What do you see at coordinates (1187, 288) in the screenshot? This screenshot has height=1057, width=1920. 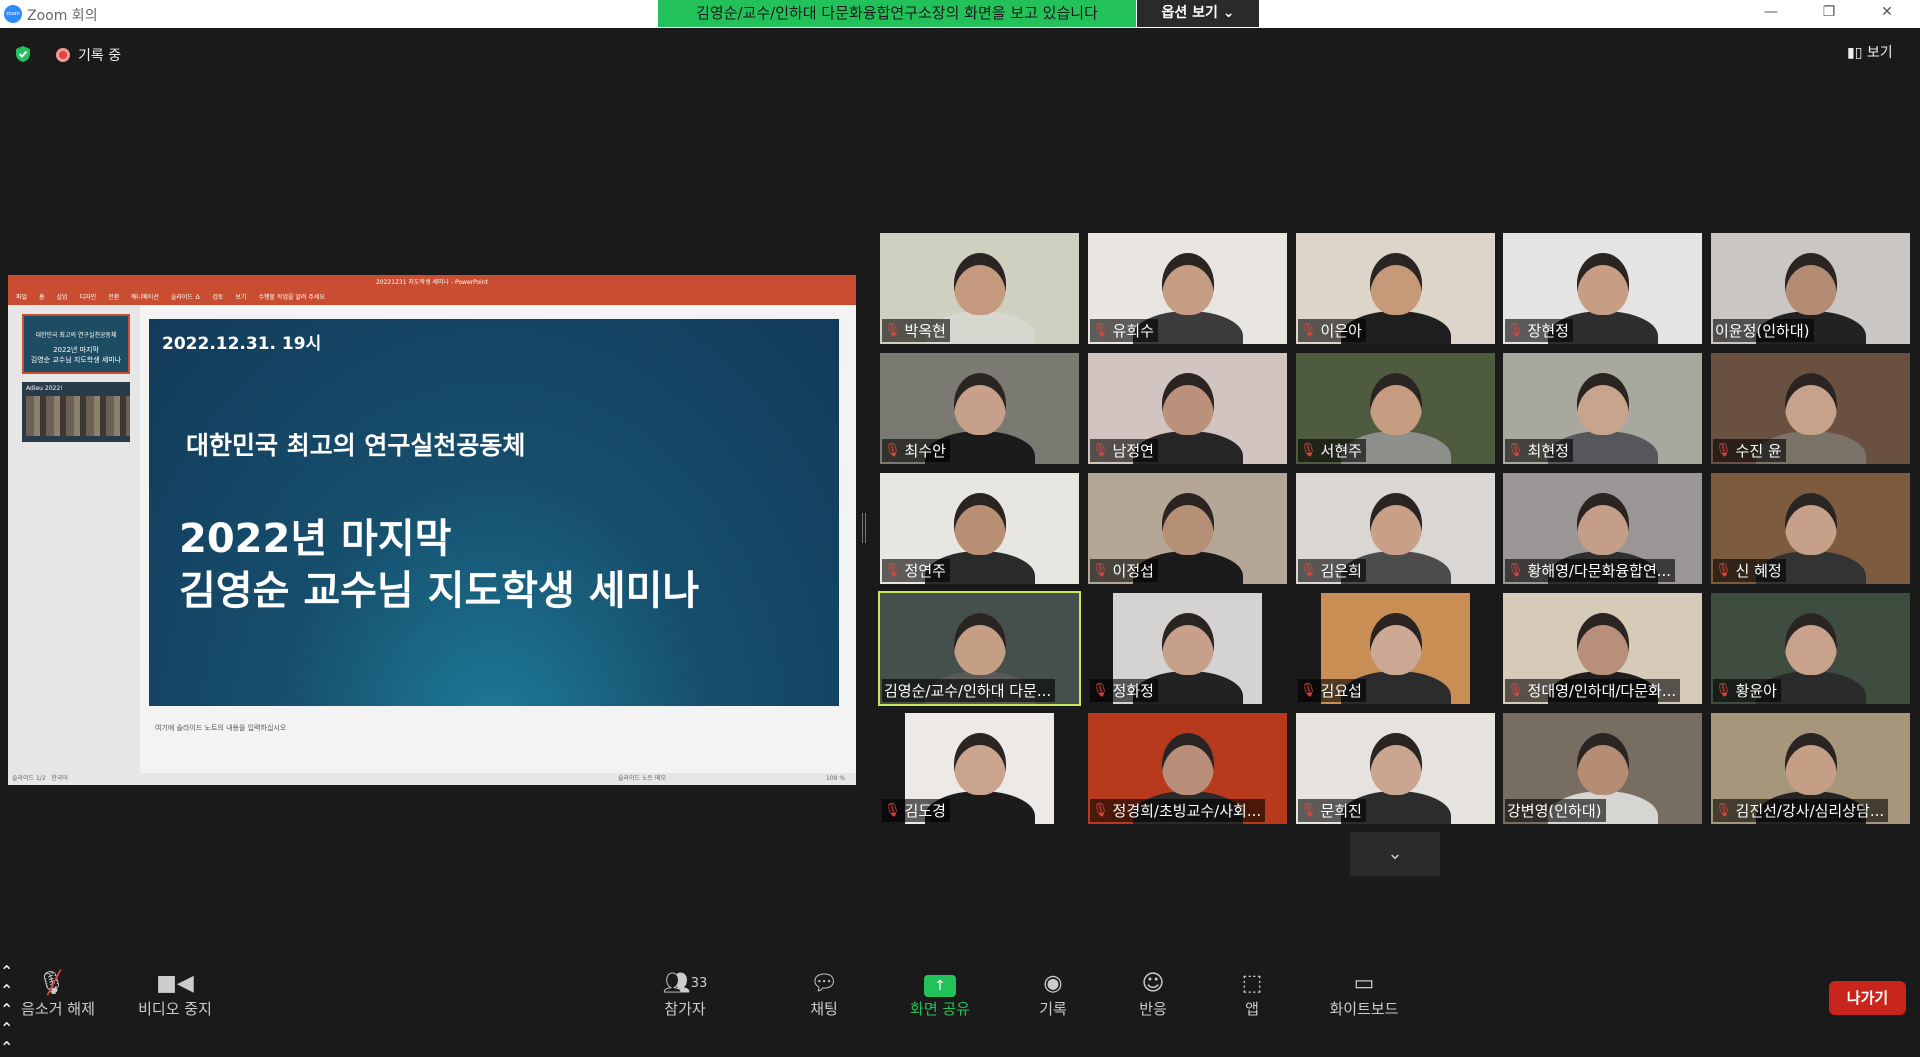 I see `participant-tile: 🎙︎ 유희수` at bounding box center [1187, 288].